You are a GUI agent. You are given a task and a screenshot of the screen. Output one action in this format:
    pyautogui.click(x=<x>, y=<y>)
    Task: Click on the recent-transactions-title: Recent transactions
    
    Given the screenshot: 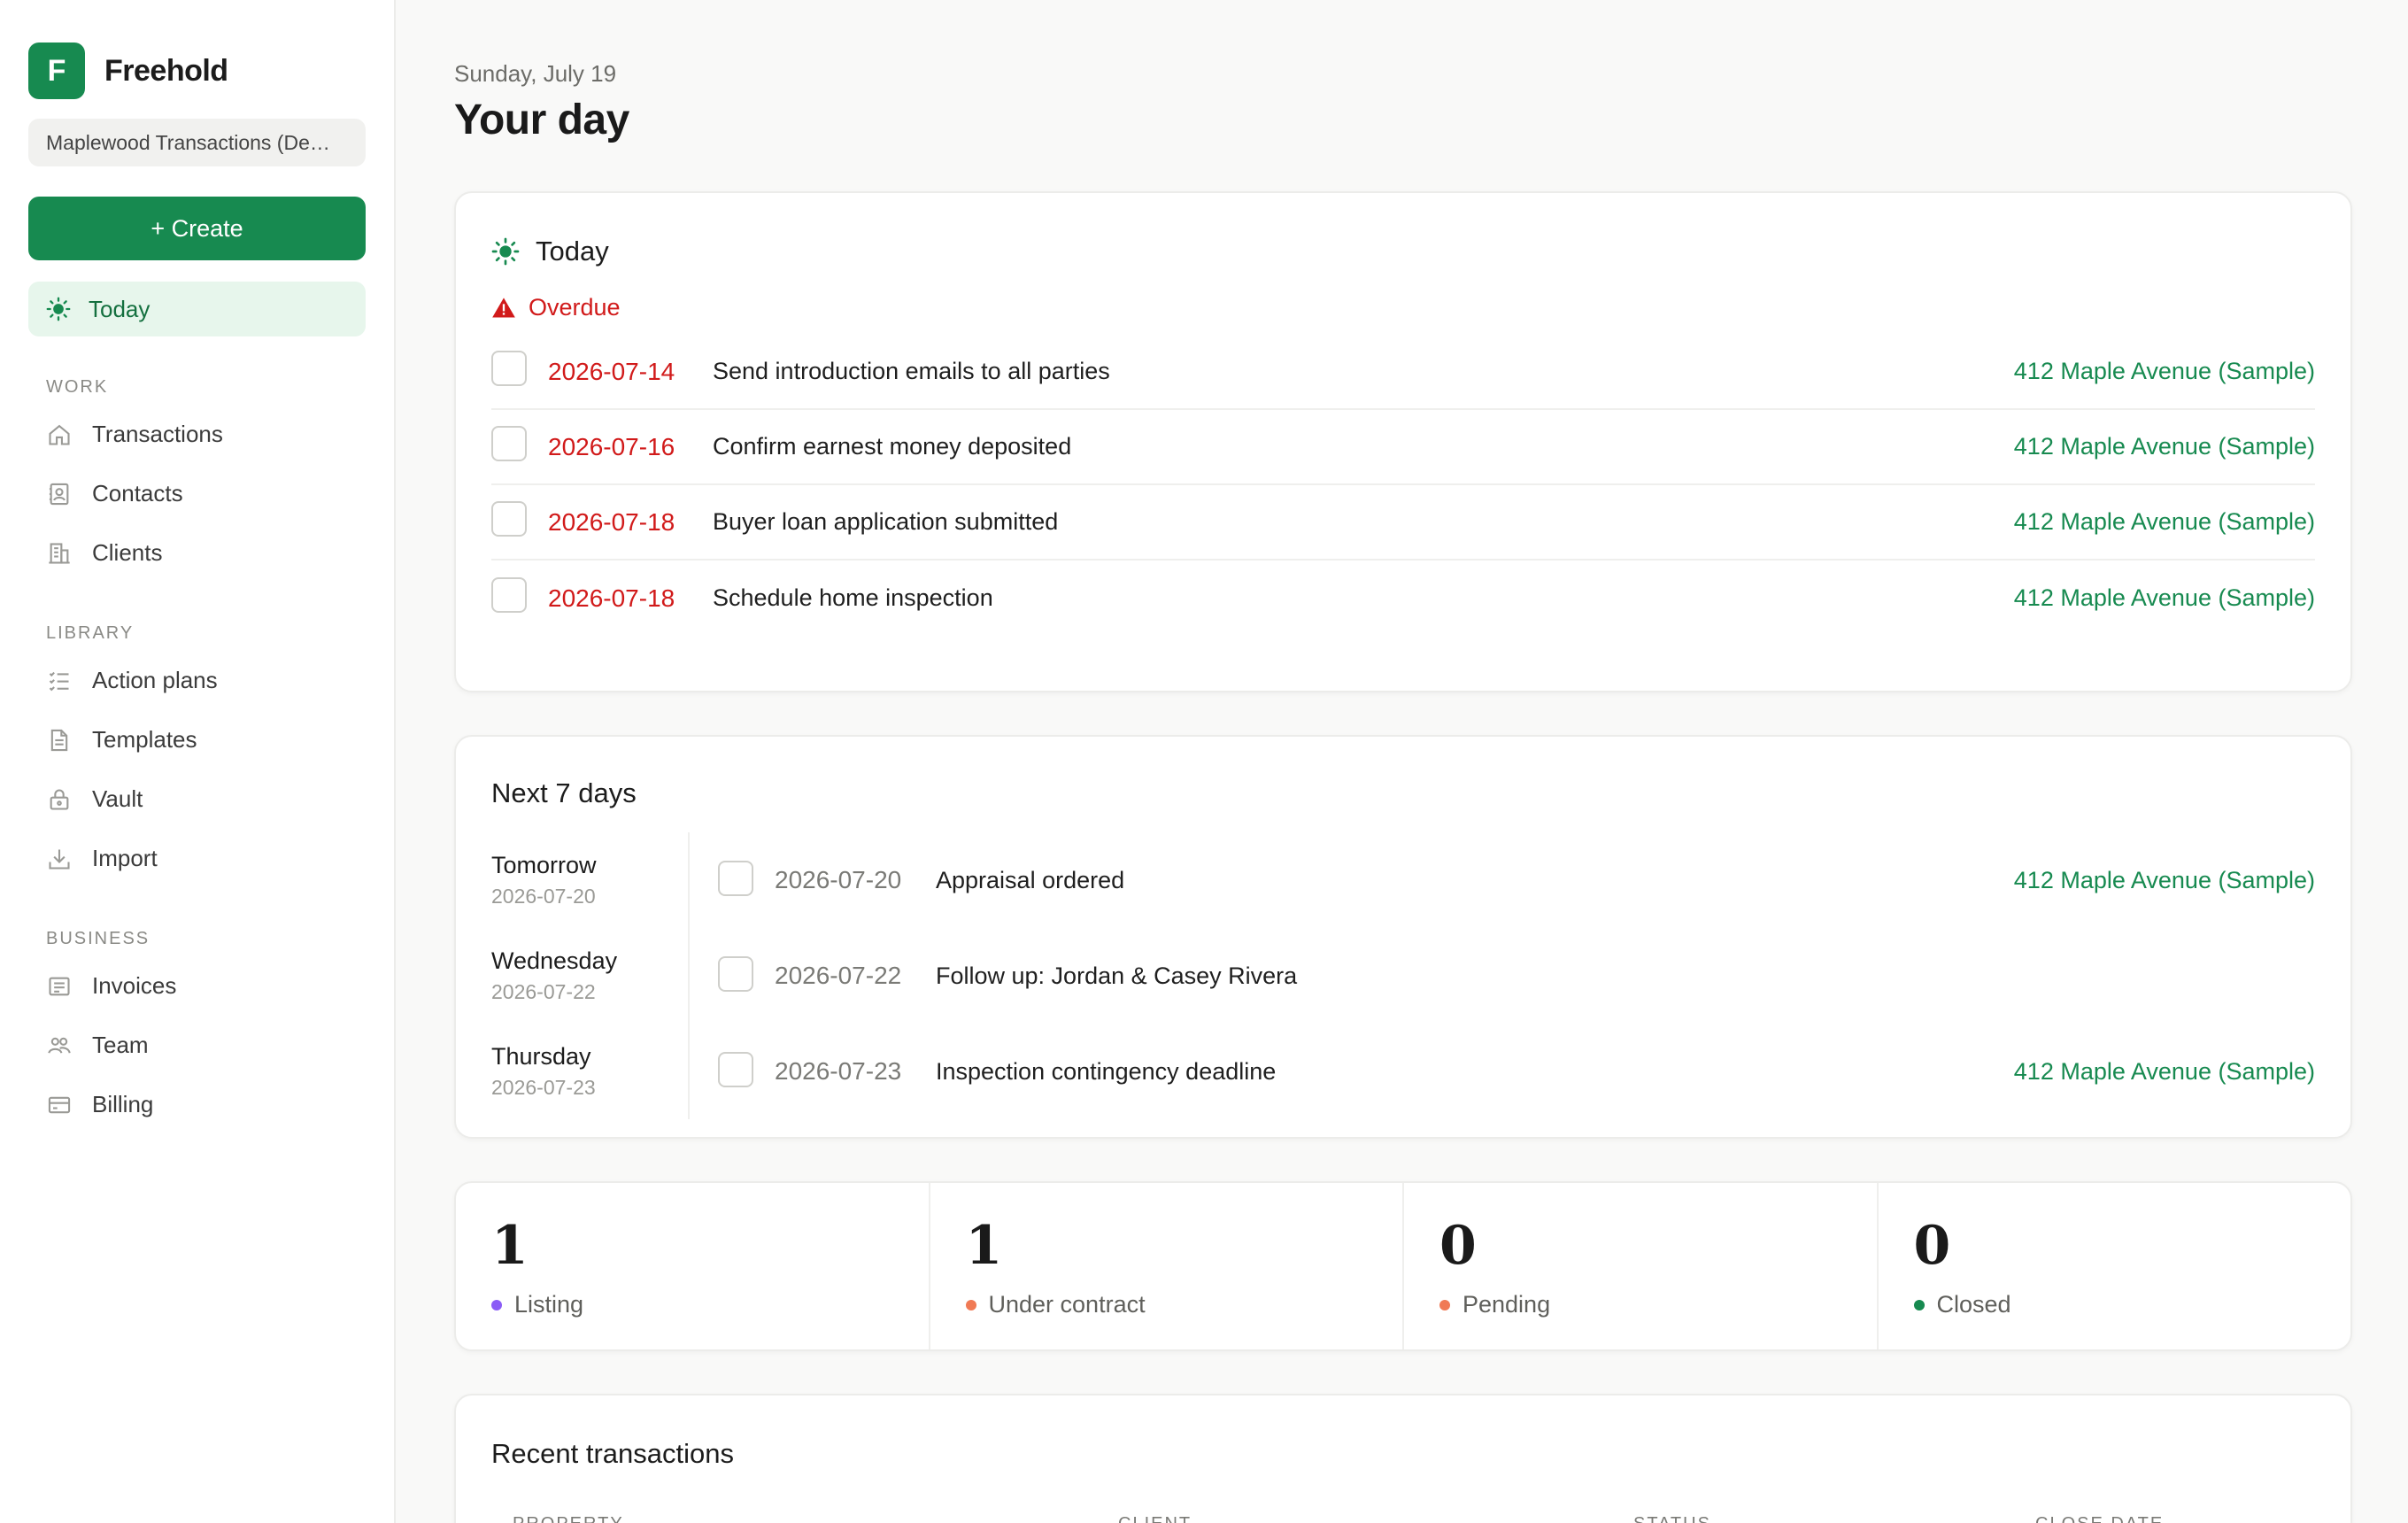 What is the action you would take?
    pyautogui.click(x=612, y=1453)
    